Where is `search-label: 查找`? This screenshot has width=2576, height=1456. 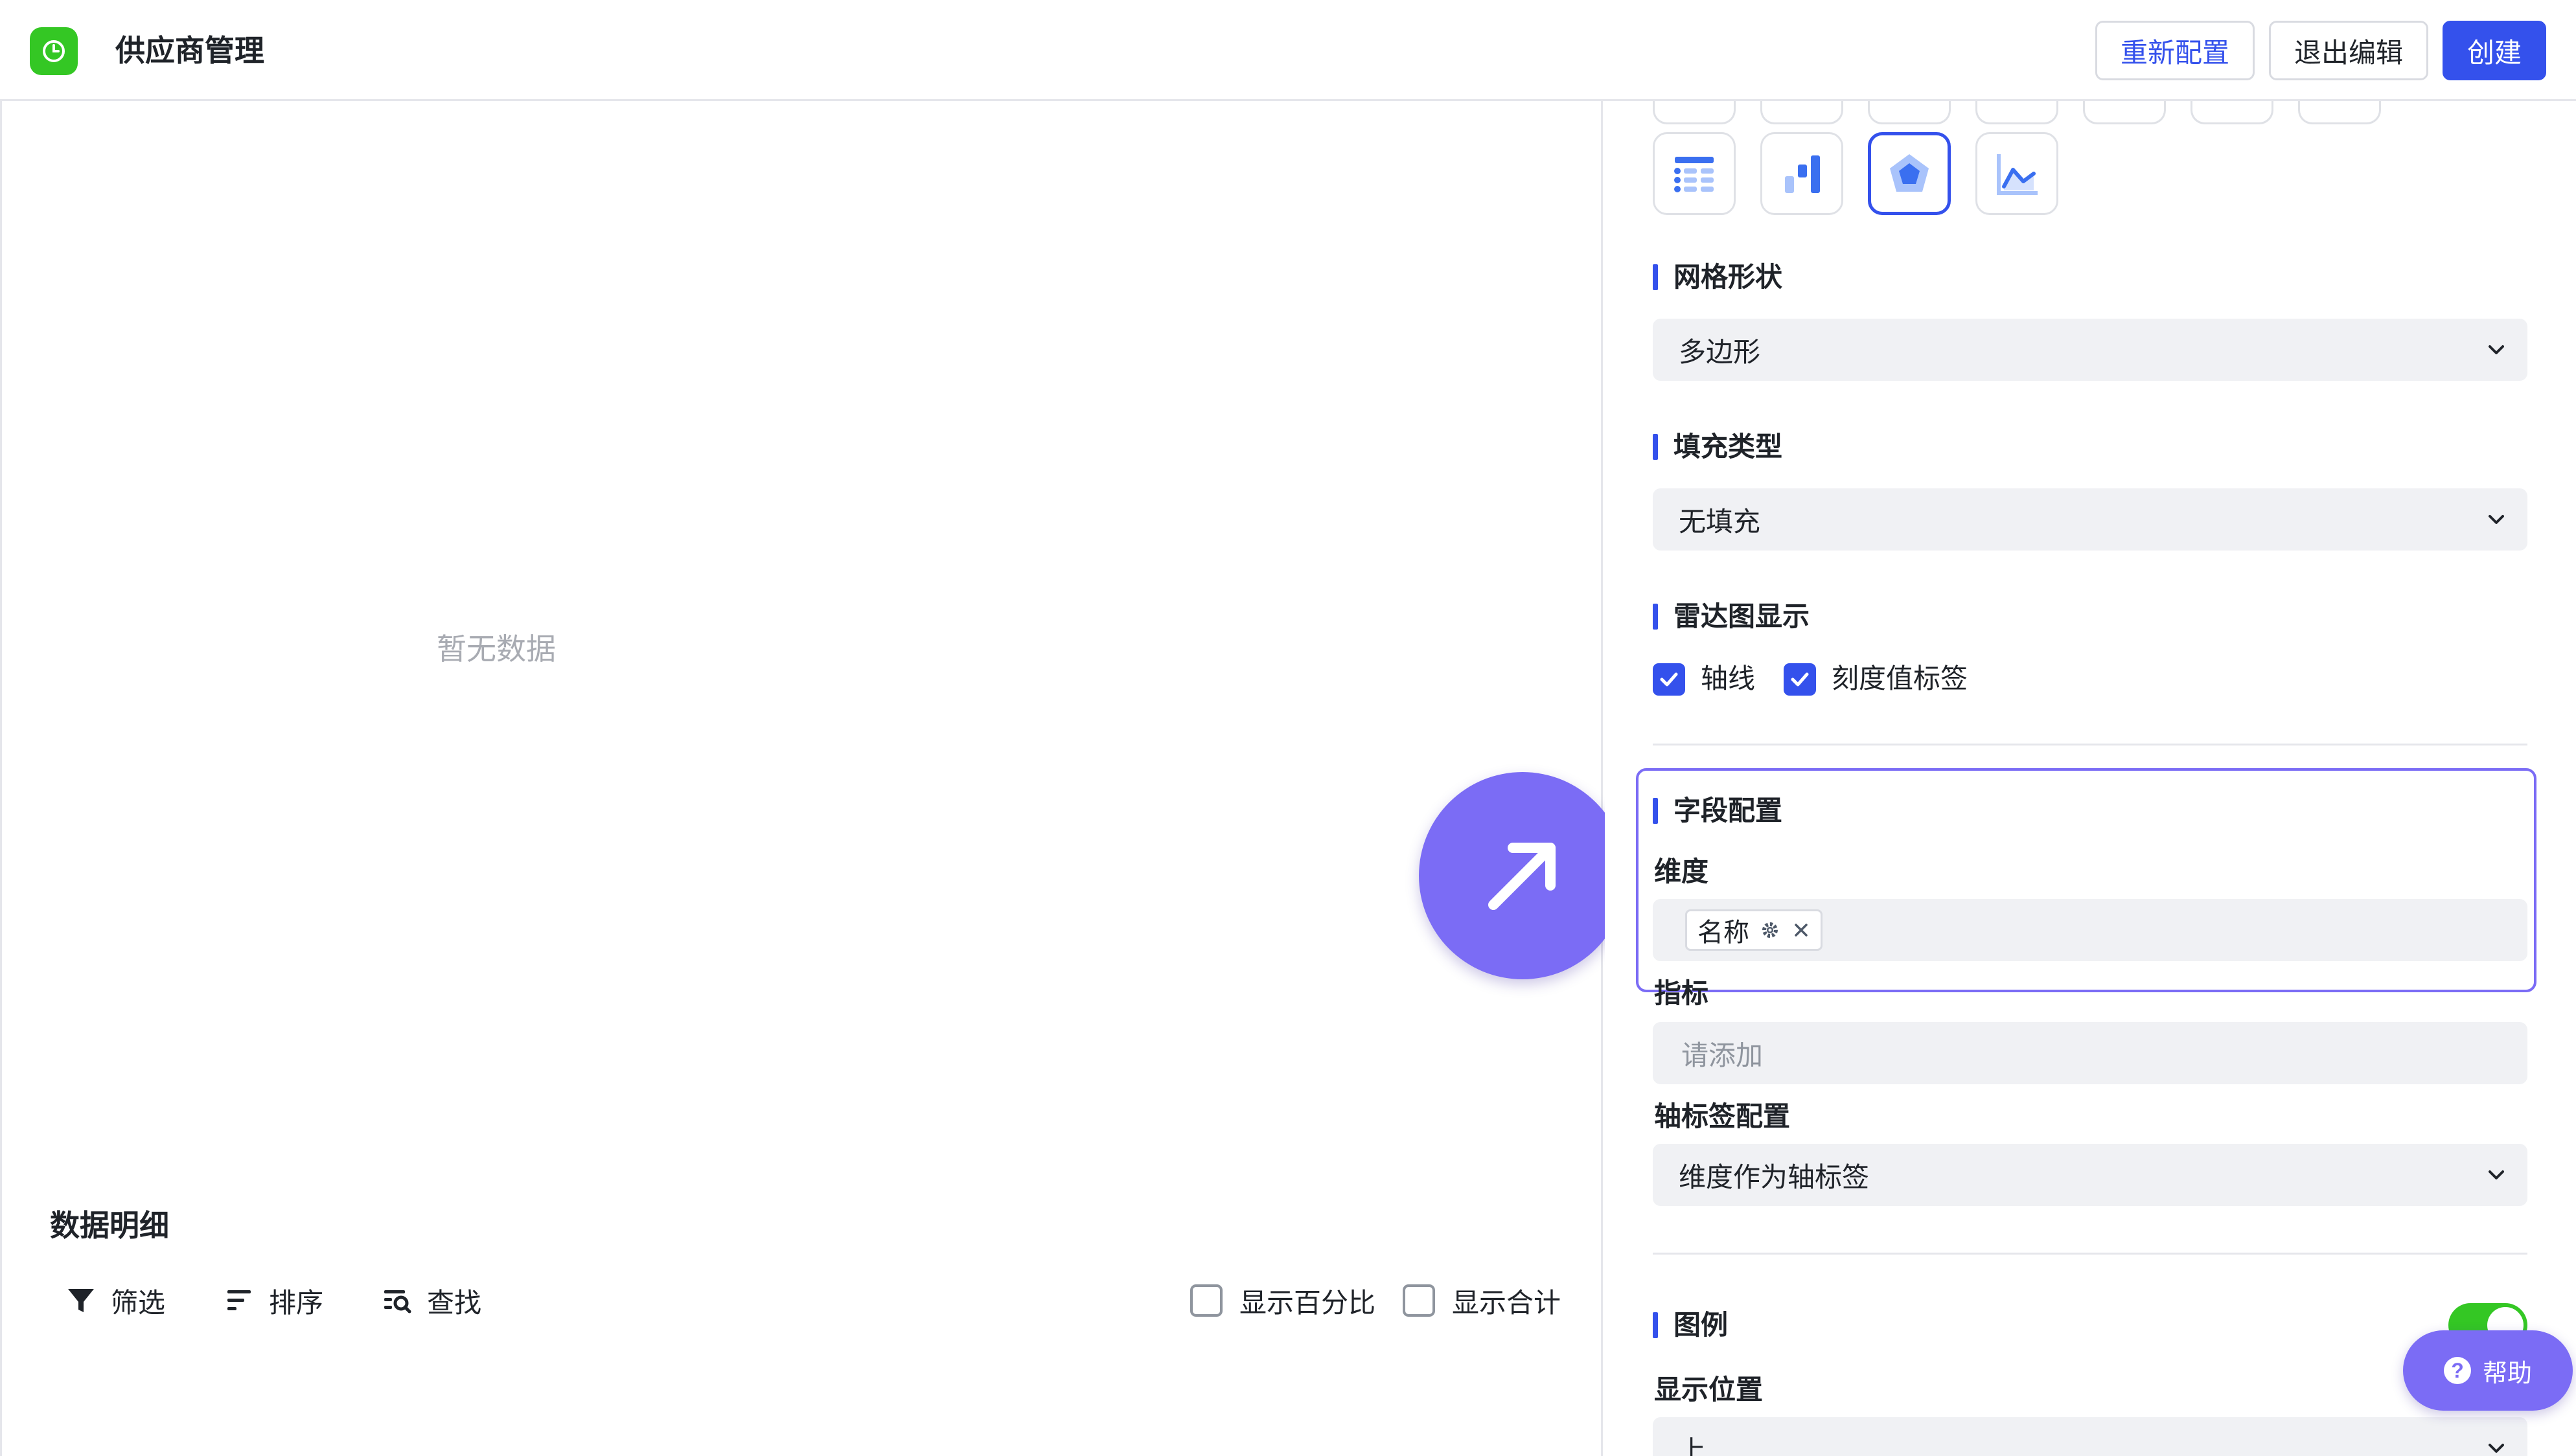 search-label: 查找 is located at coordinates (454, 1303).